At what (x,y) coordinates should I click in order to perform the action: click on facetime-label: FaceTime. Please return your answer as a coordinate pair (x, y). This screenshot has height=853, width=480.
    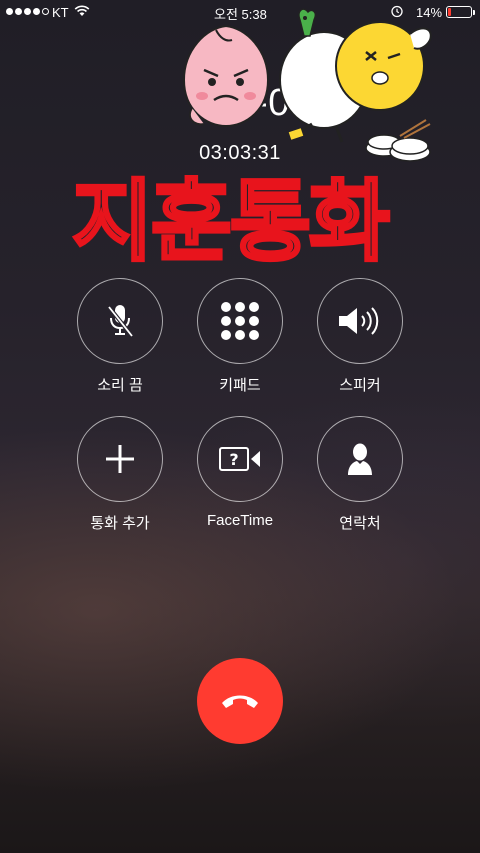
    Looking at the image, I should click on (240, 520).